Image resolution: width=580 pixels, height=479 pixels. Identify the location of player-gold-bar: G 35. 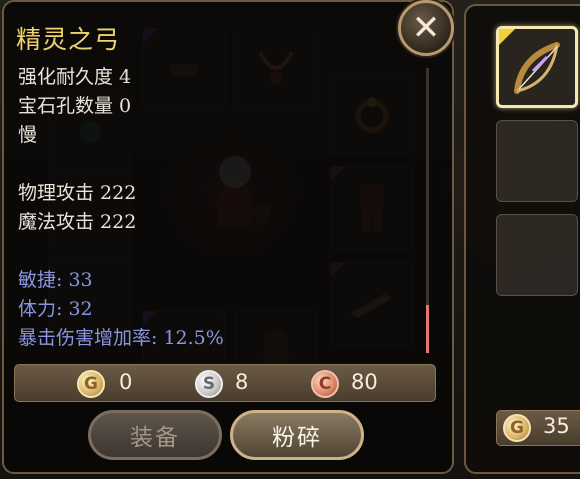
(538, 428).